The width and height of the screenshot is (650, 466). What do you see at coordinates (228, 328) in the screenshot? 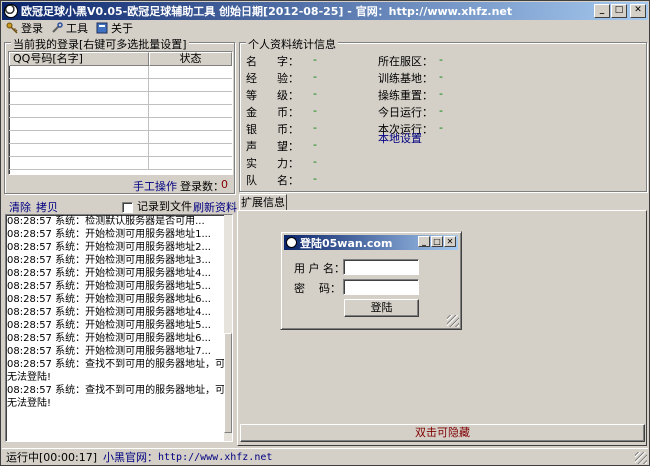
I see `log-scrollbar` at bounding box center [228, 328].